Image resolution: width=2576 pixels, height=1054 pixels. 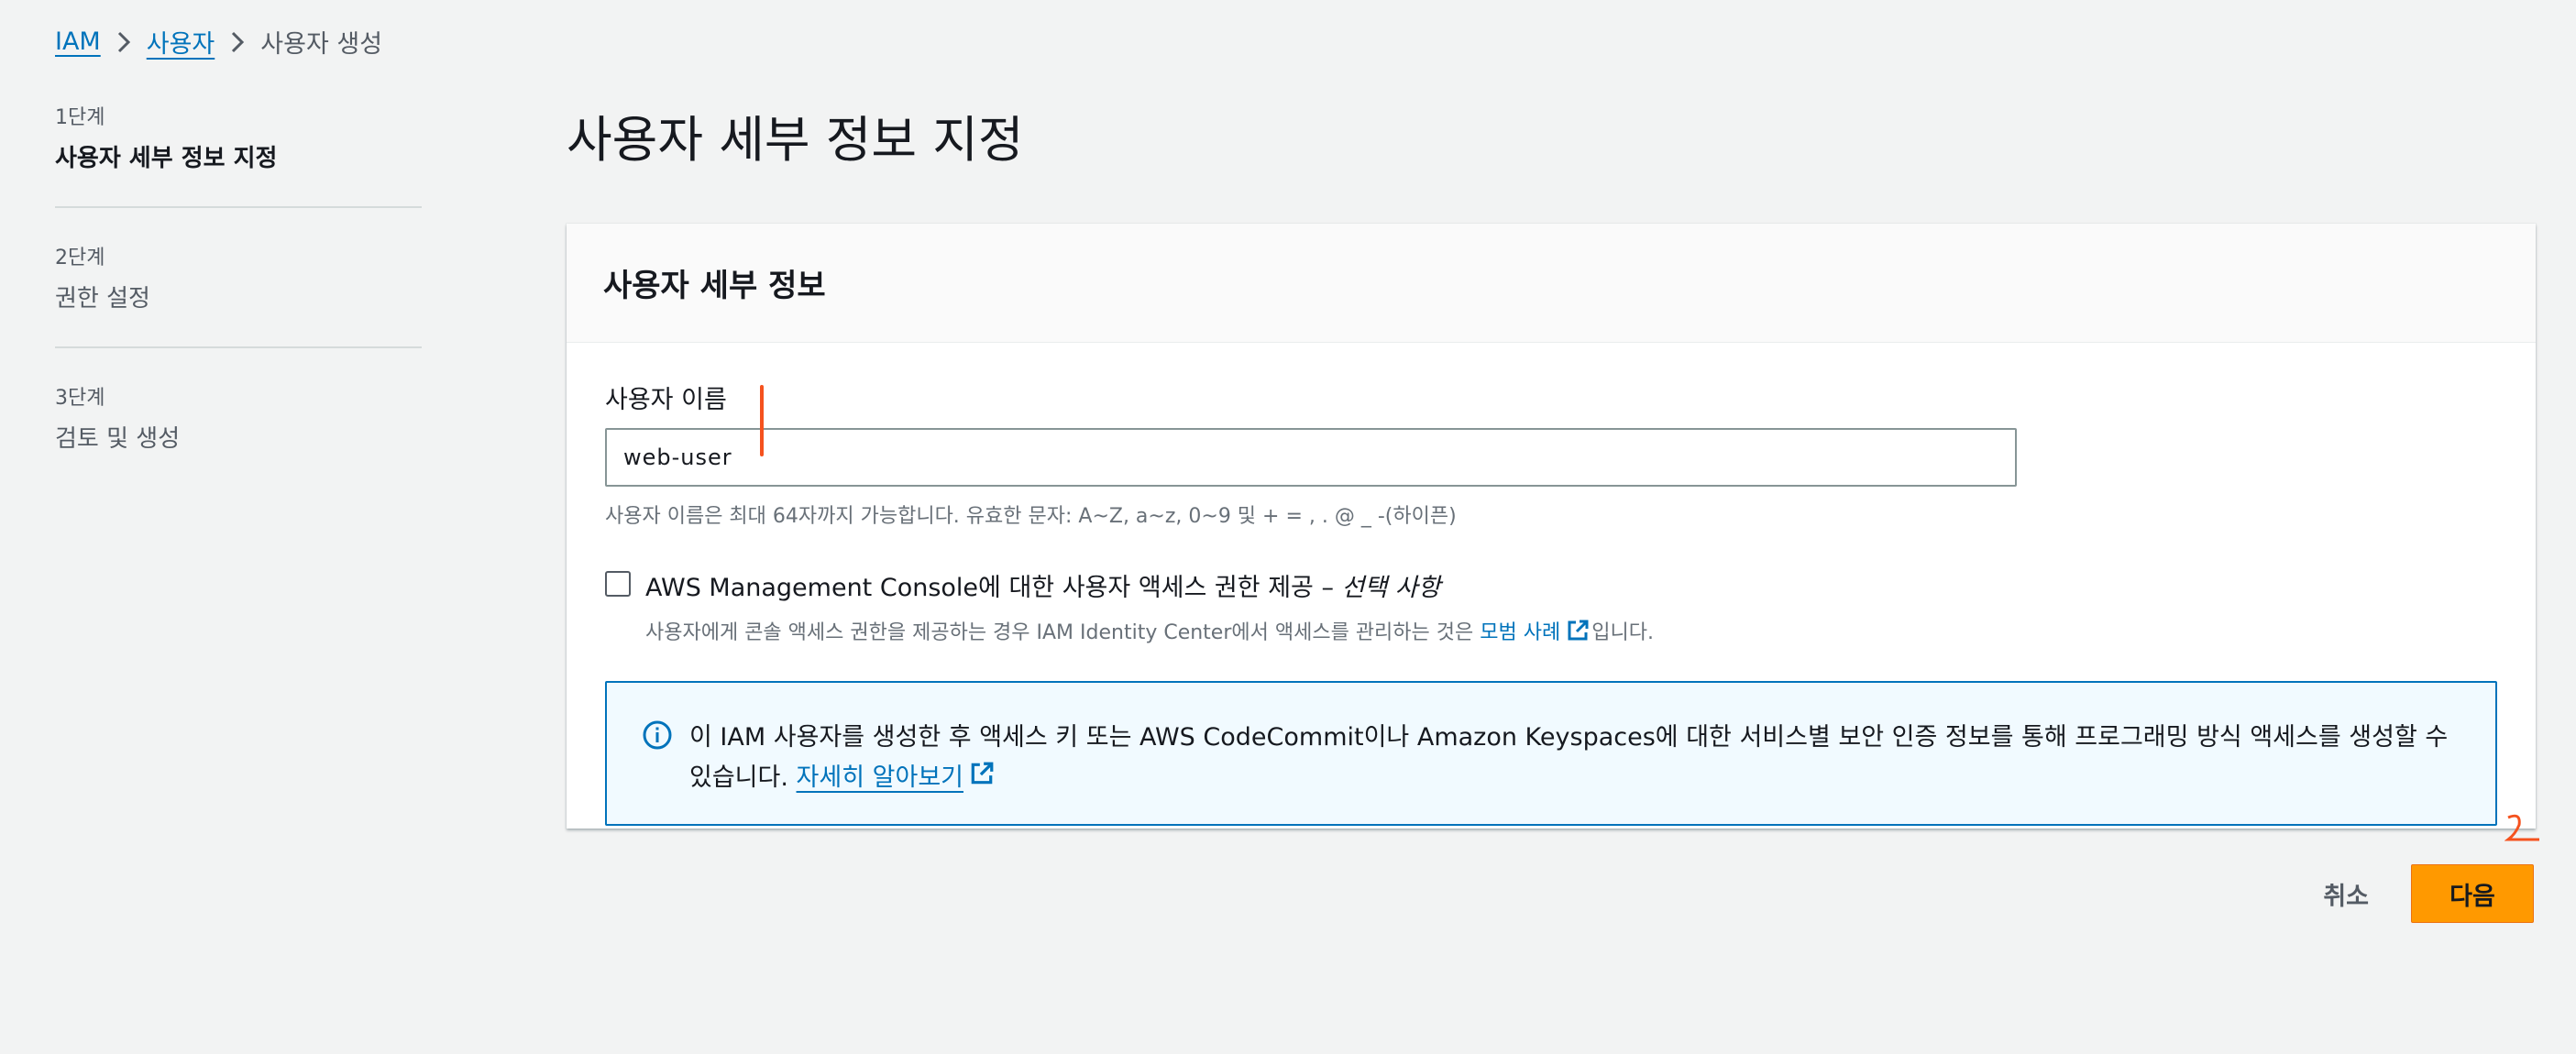 What do you see at coordinates (322, 44) in the screenshot?
I see `breadcrumb-current: 사용자 생성` at bounding box center [322, 44].